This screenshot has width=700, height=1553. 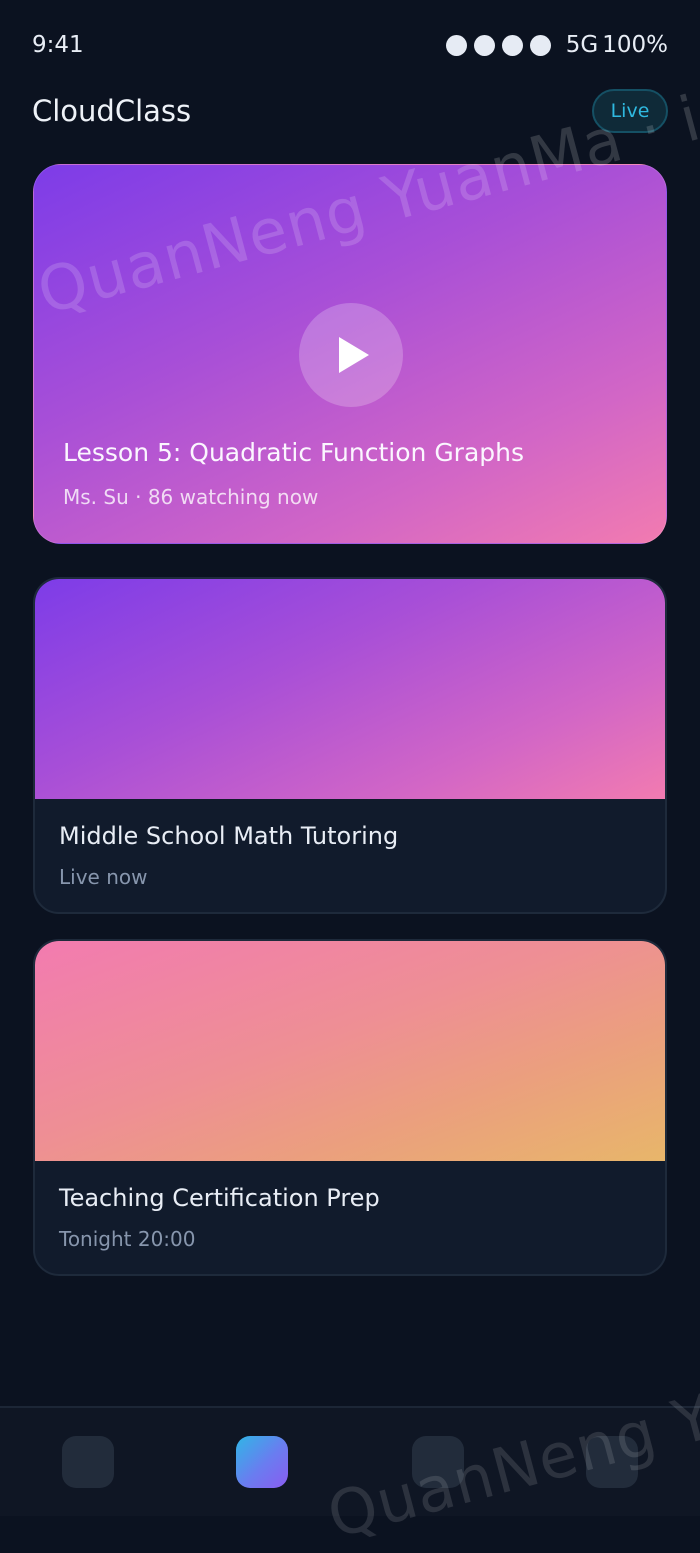 I want to click on play-button, so click(x=351, y=355).